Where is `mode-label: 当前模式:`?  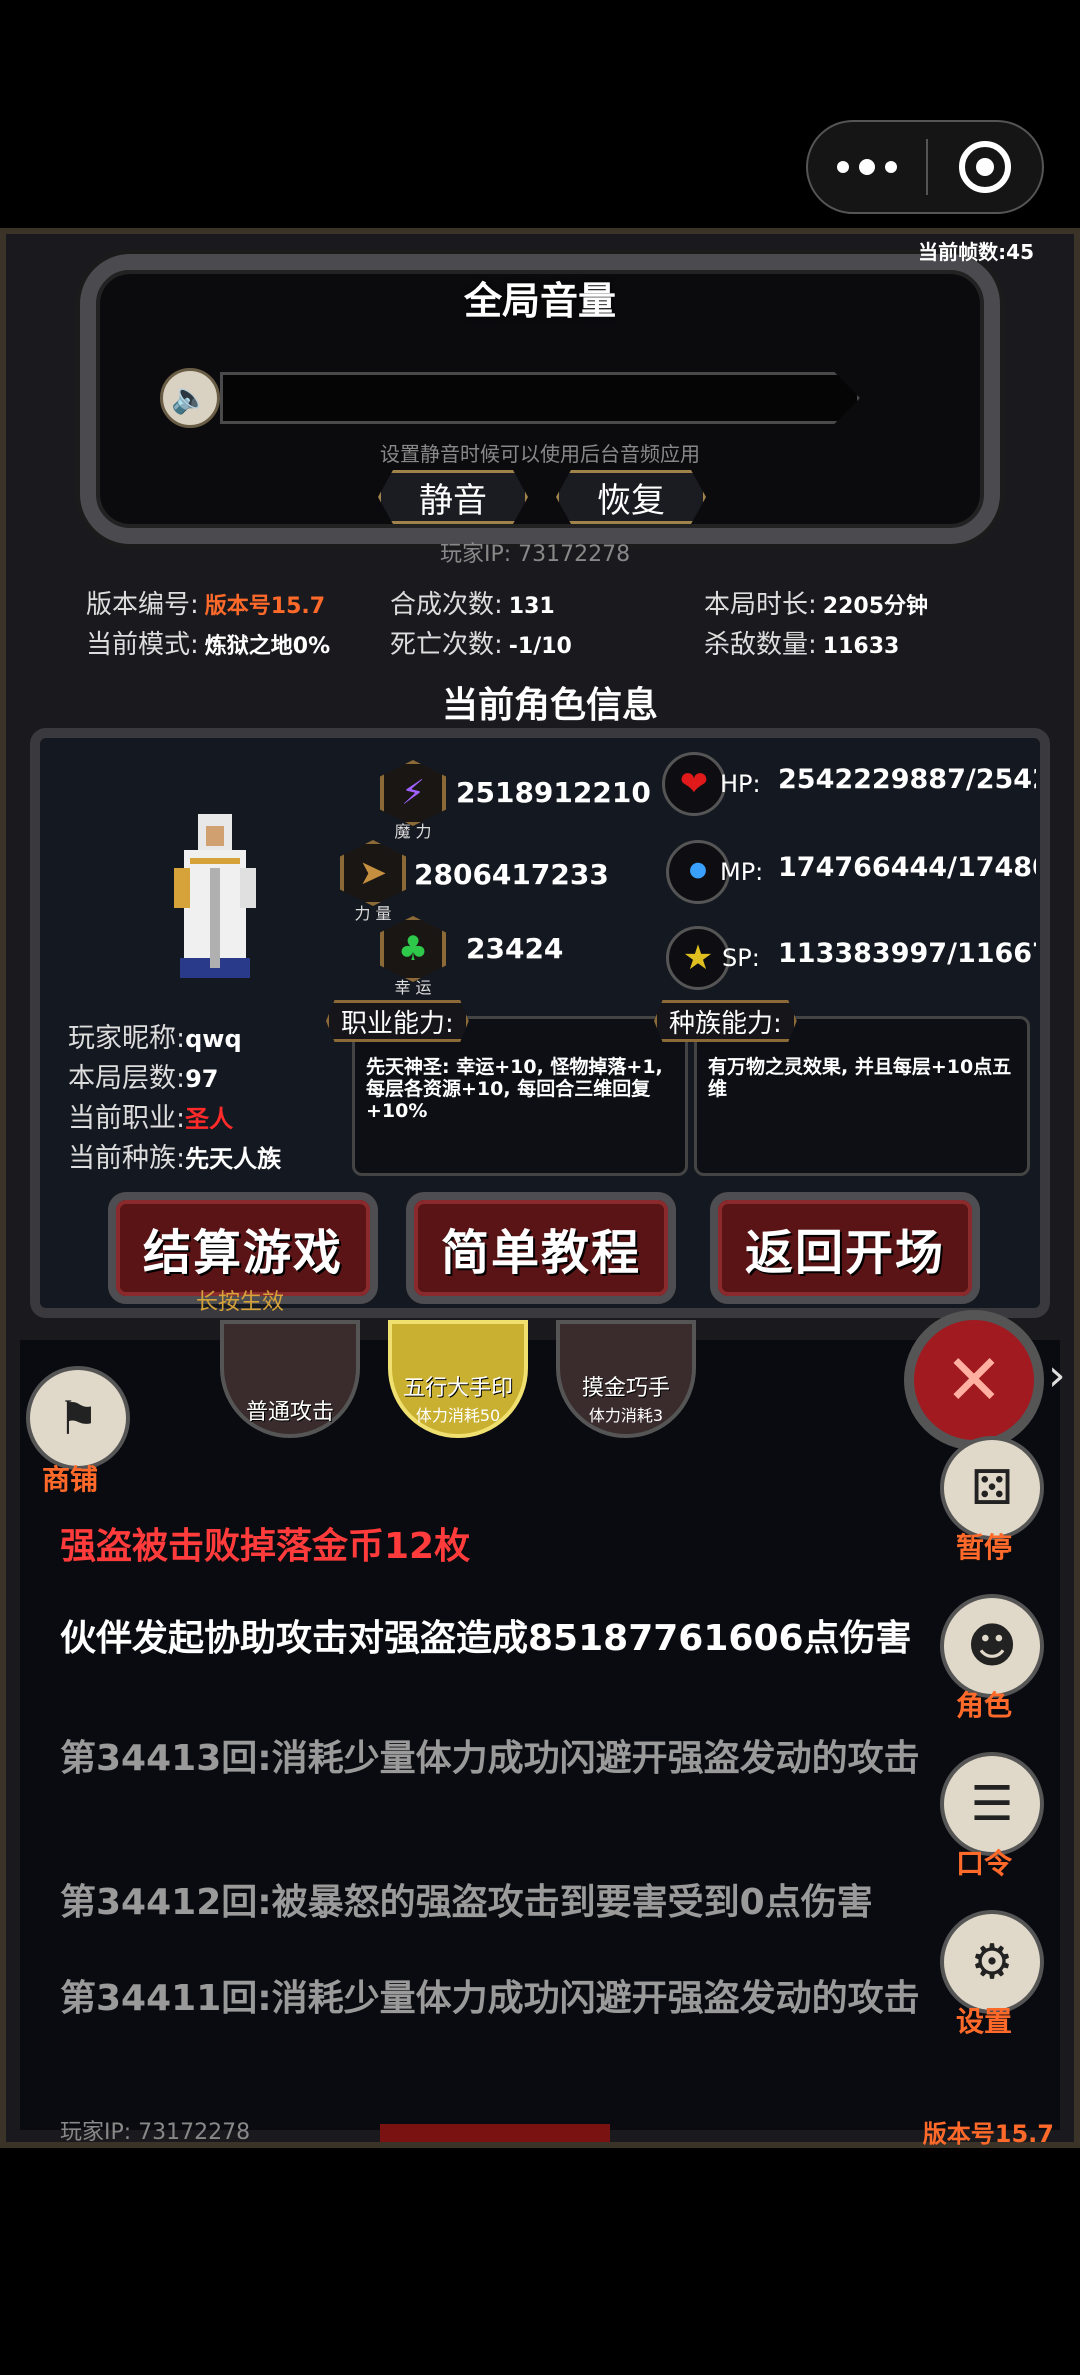 mode-label: 当前模式: is located at coordinates (142, 645).